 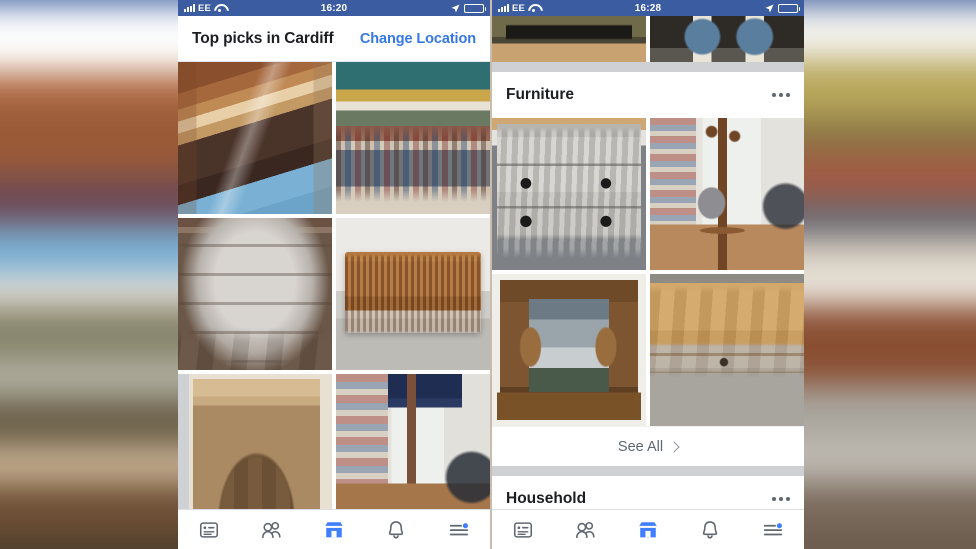 What do you see at coordinates (540, 94) in the screenshot?
I see `section-title: Furniture` at bounding box center [540, 94].